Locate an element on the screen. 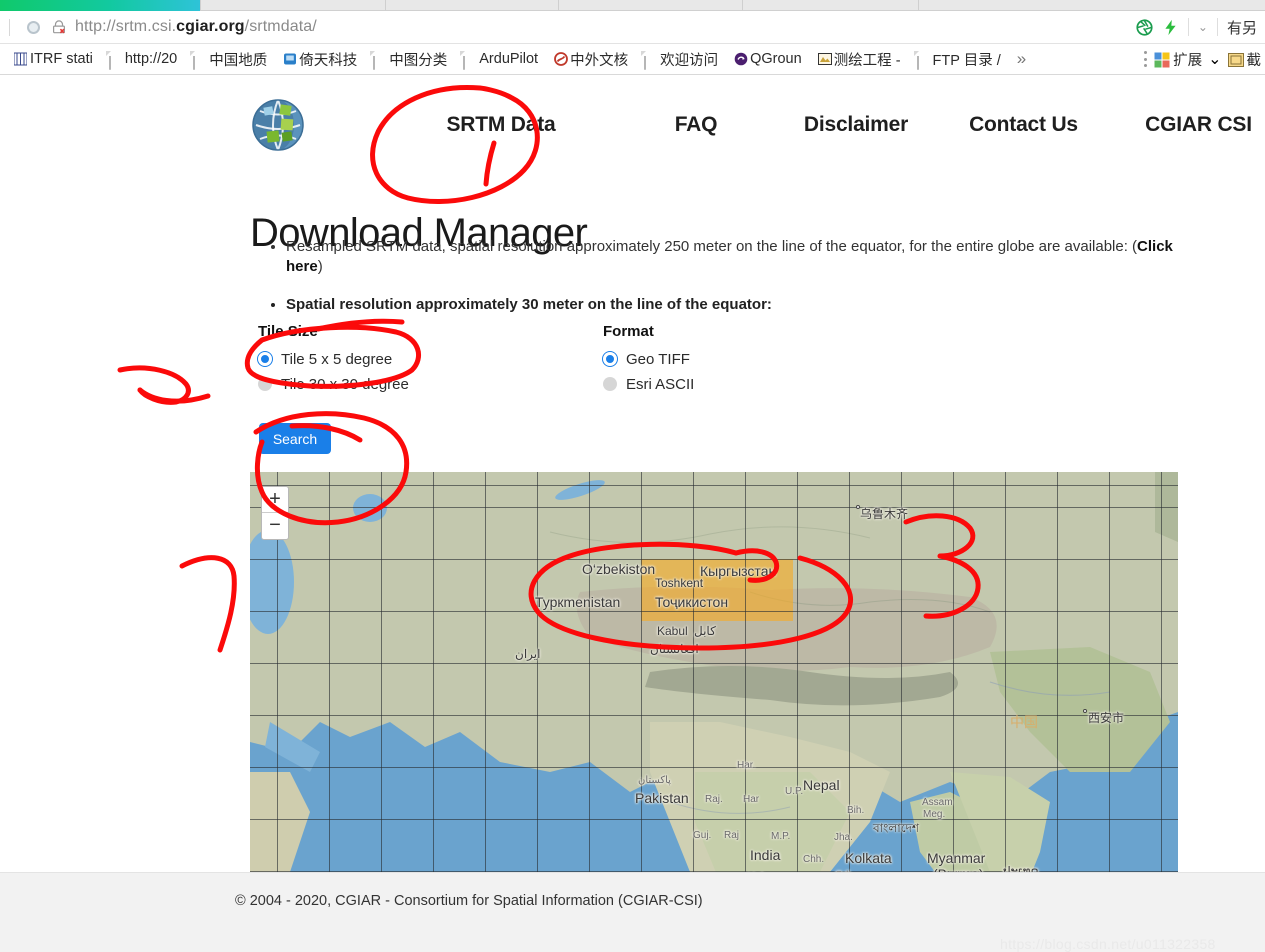 This screenshot has width=1265, height=952. address-bar: http://srtm.csi.cgiar.org/srtmdata/ ⌄ 有另 is located at coordinates (632, 27).